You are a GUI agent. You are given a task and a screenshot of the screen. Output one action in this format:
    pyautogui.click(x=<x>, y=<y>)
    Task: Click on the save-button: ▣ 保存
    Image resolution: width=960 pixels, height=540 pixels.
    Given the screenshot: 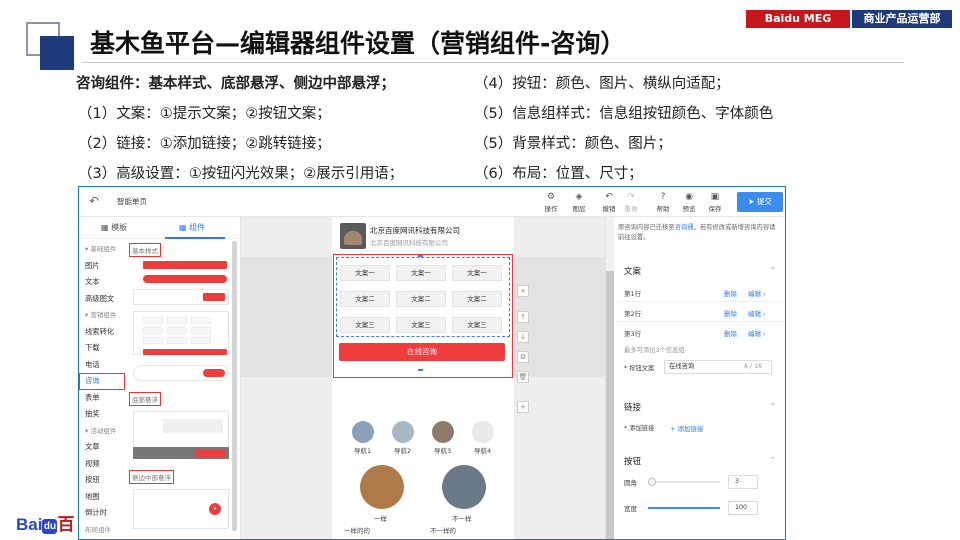 What is the action you would take?
    pyautogui.click(x=715, y=202)
    